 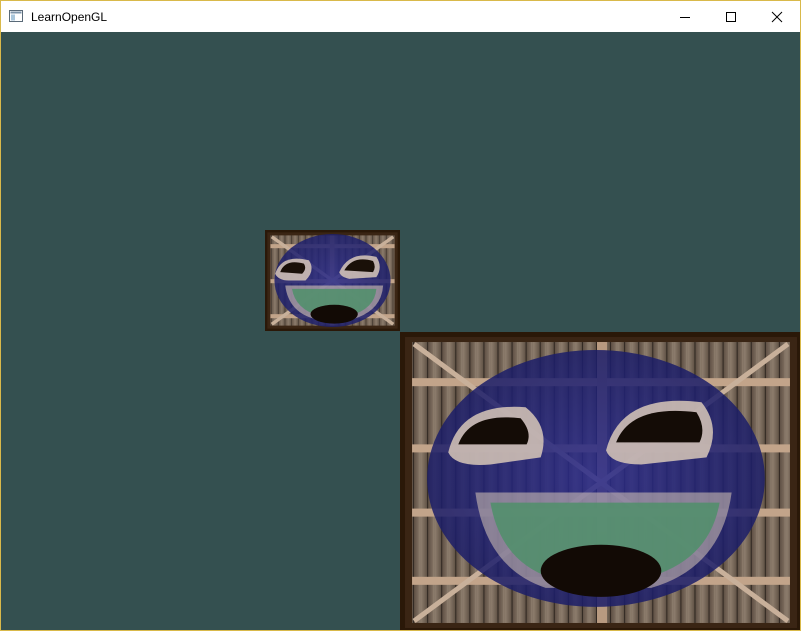 What do you see at coordinates (400, 16) in the screenshot?
I see `title-bar: LearnOpenGL` at bounding box center [400, 16].